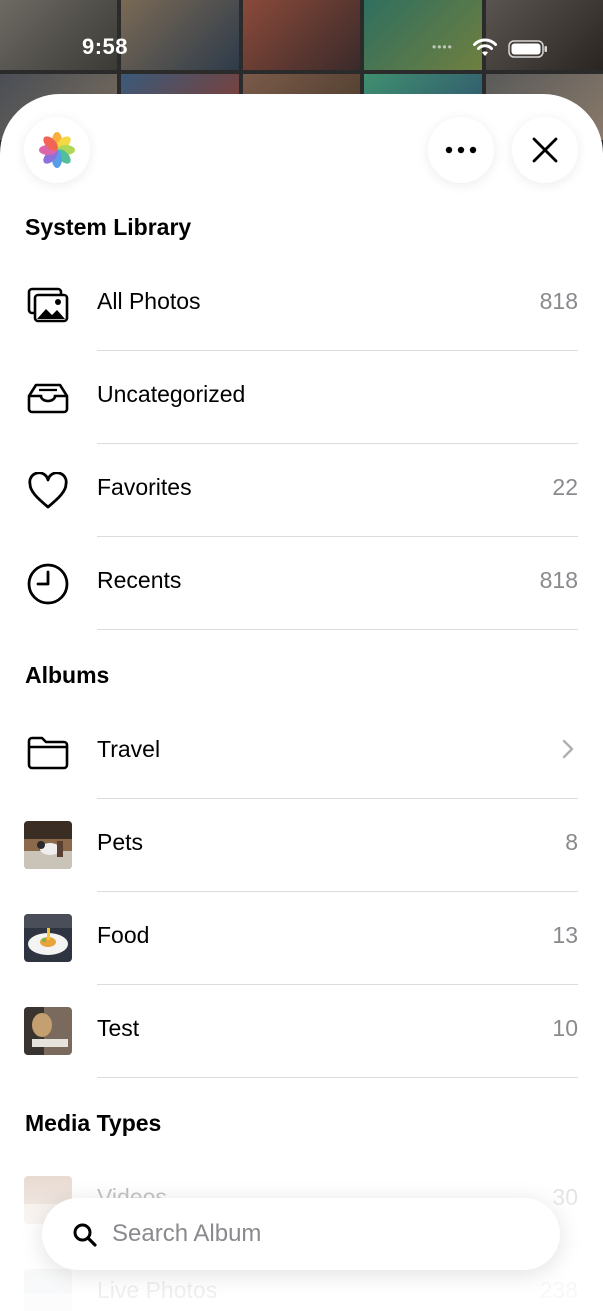 This screenshot has height=1311, width=603. I want to click on sidebar-item-favorites: Favorites 22, so click(301, 490).